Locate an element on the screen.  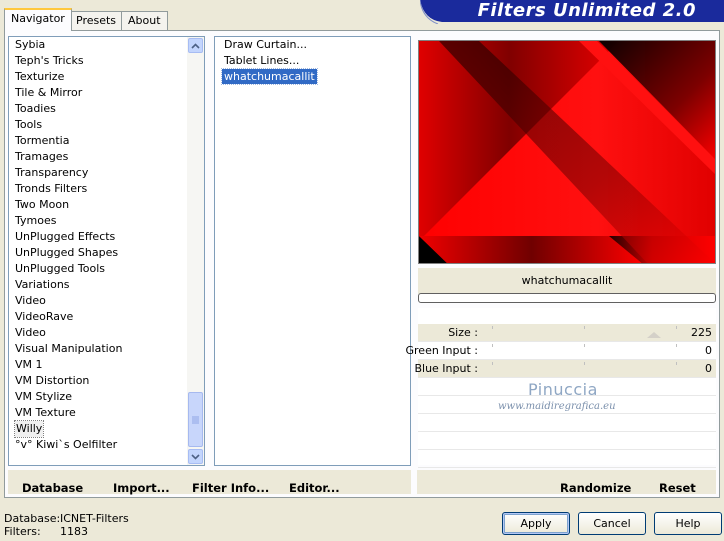
database-button: Database is located at coordinates (52, 488).